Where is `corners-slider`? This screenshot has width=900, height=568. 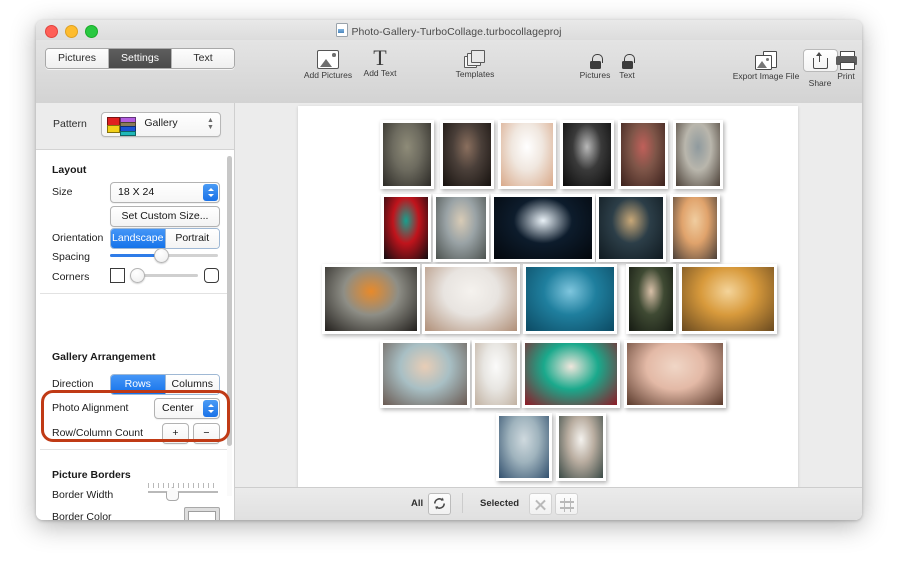
corners-slider is located at coordinates (164, 275).